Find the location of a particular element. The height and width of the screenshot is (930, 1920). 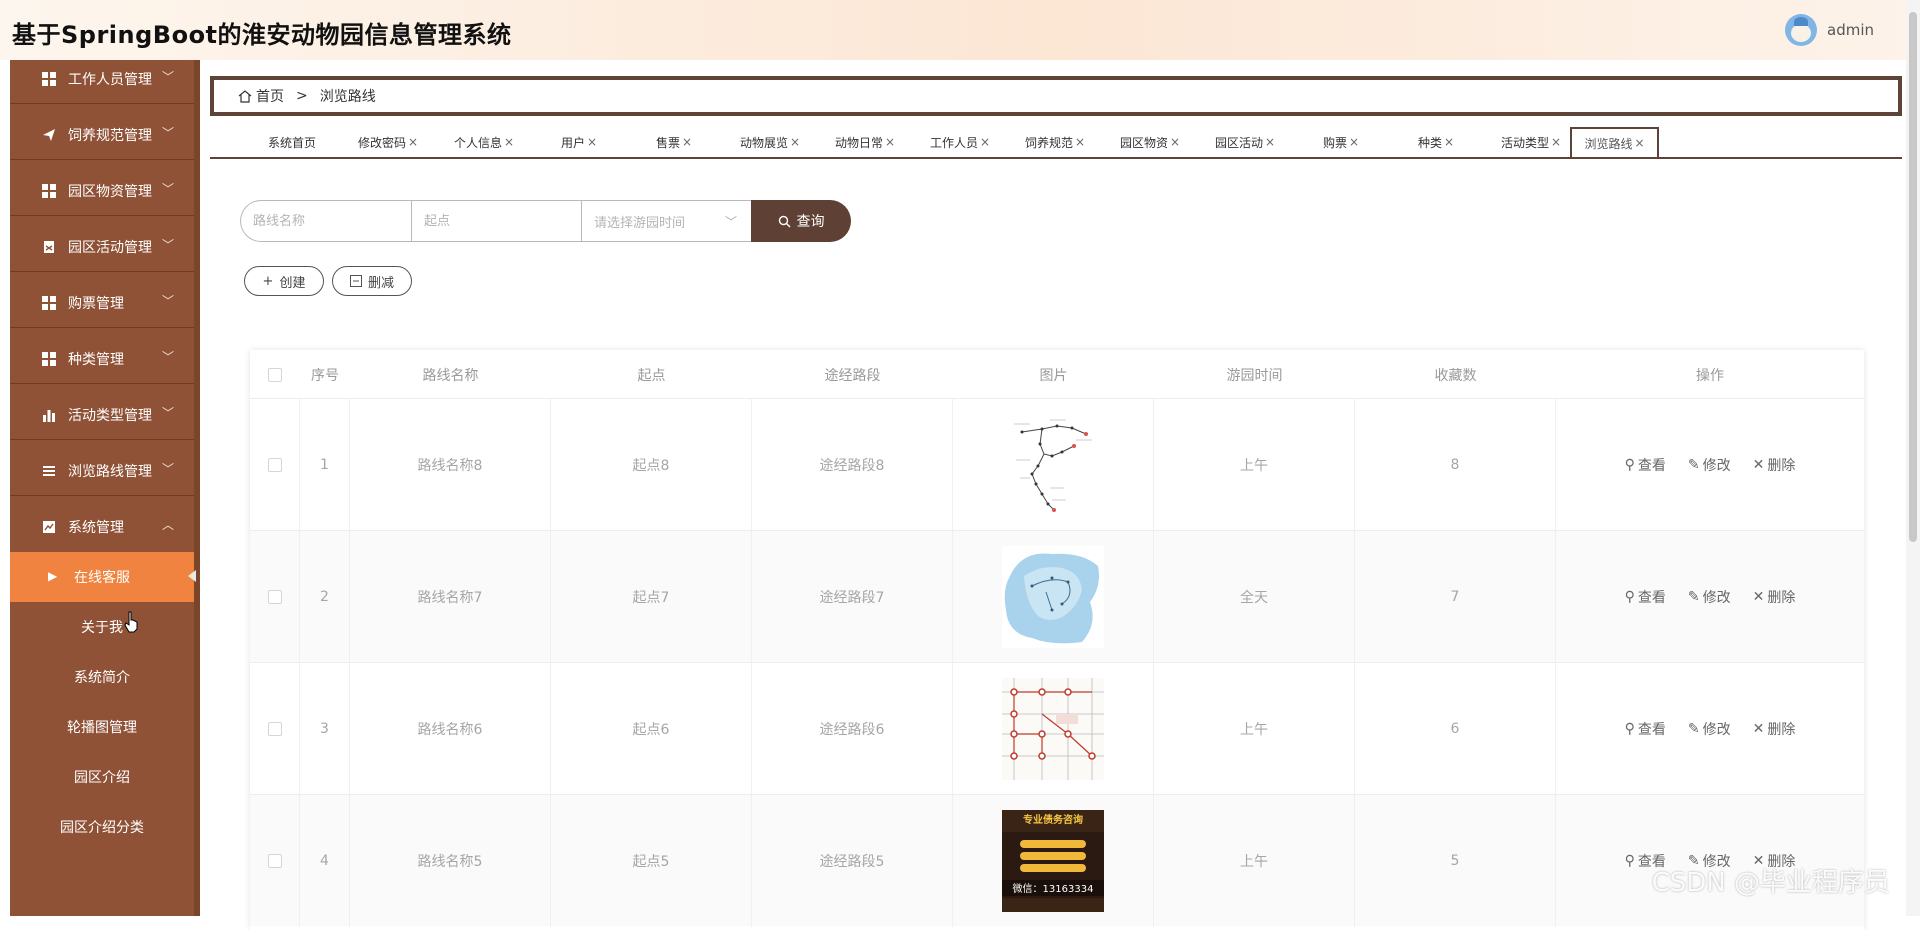

table-row: 3 路线名称6 起点6 途经路段6 上午 6 ⚲ 查看 ✎ 修改 ✕ 删除 is located at coordinates (1057, 728).